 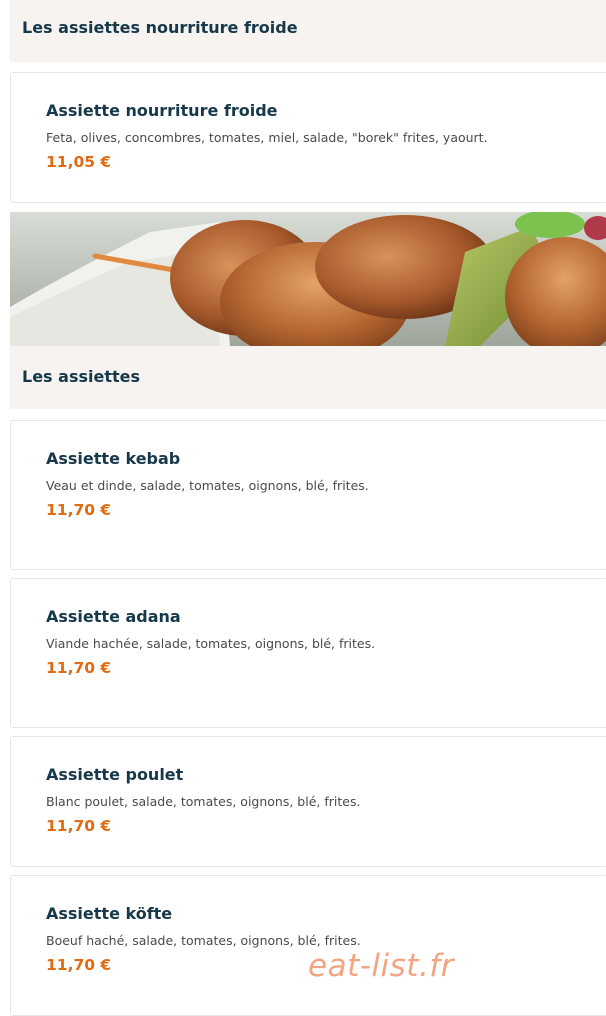 What do you see at coordinates (113, 616) in the screenshot?
I see `item-name: Assiette adana` at bounding box center [113, 616].